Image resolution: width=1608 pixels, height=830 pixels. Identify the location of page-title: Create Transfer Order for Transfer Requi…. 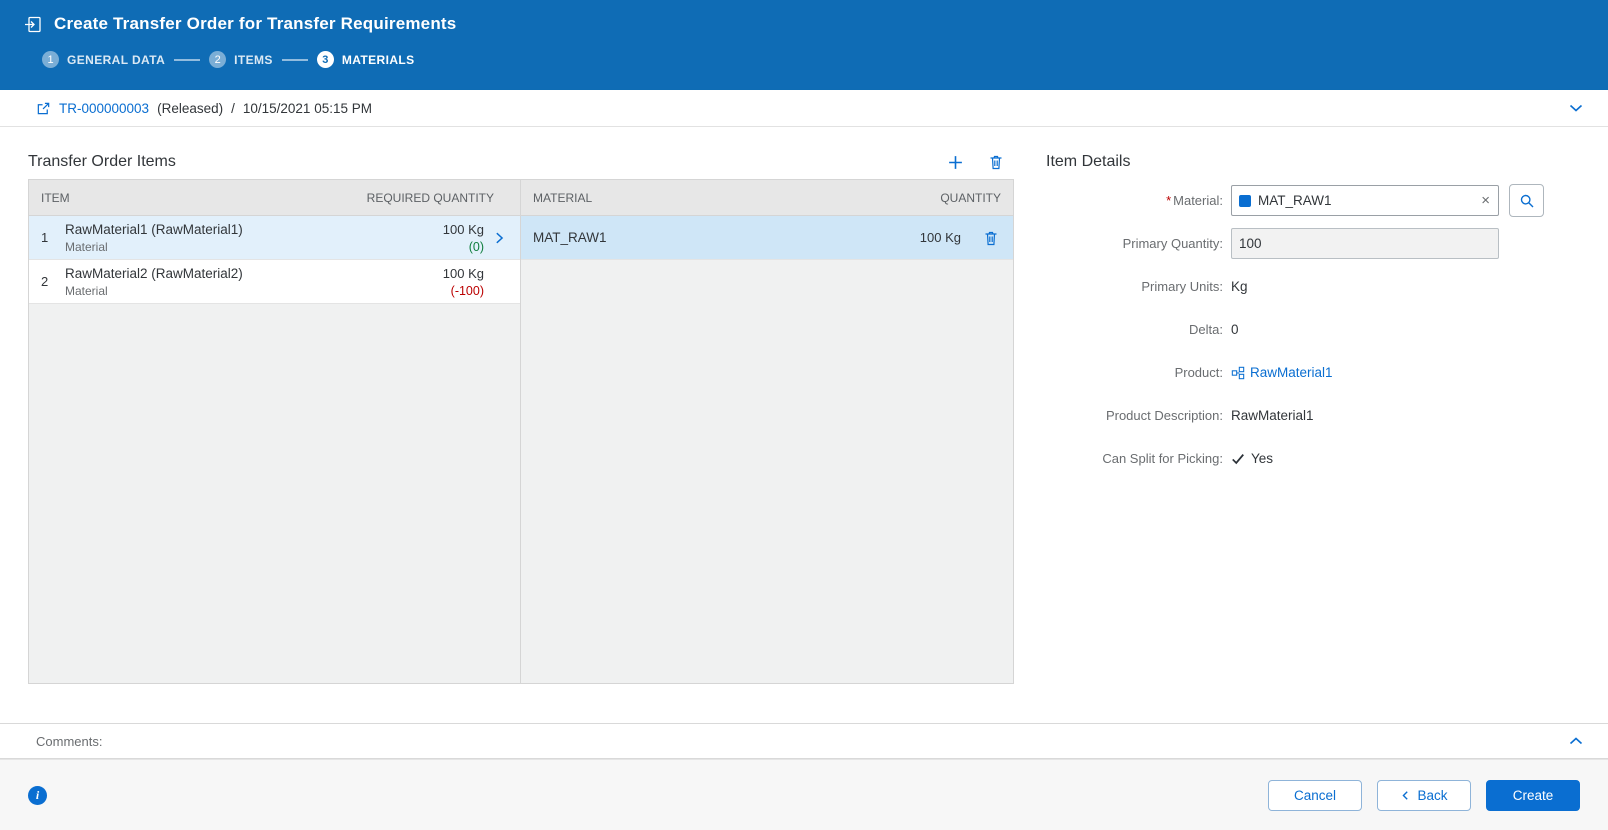
(255, 23).